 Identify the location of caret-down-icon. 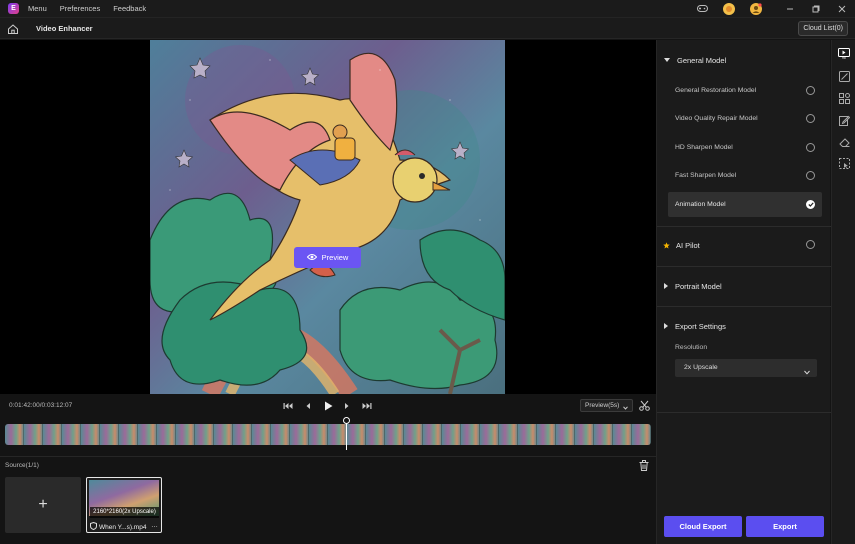
(667, 60).